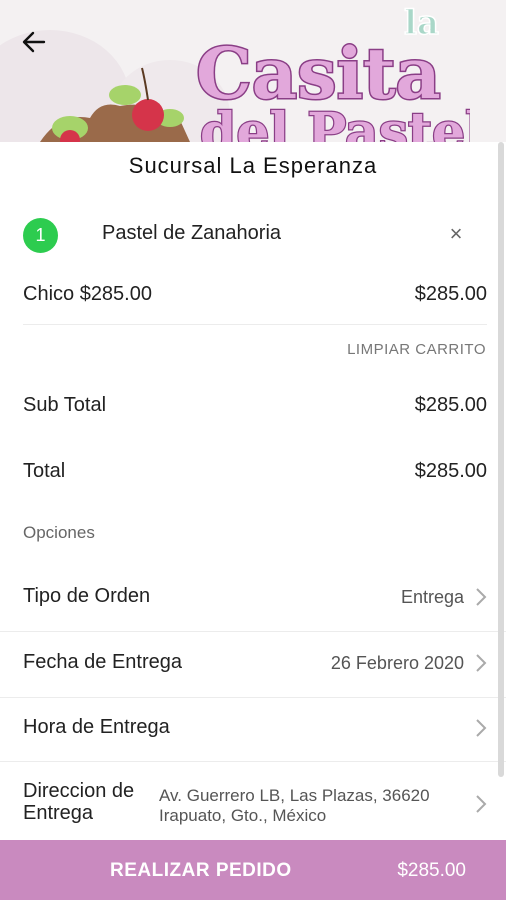 The image size is (506, 900). Describe the element at coordinates (253, 598) in the screenshot. I see `order-type-row: Tipo de Orden Entrega` at that location.